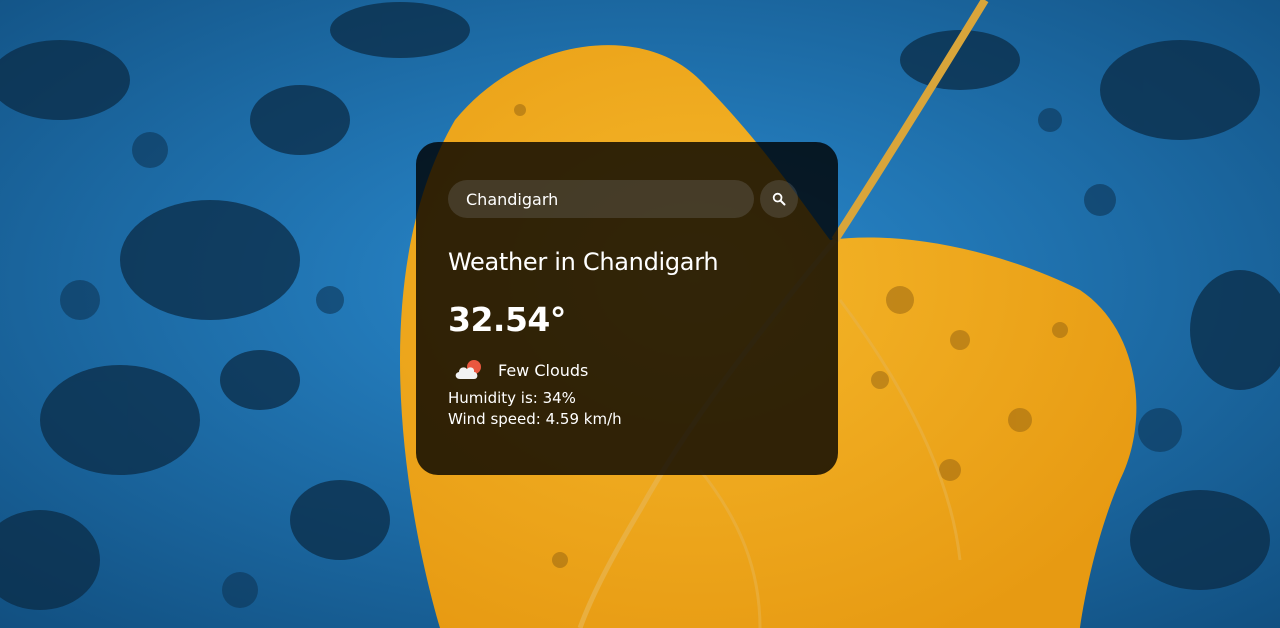 This screenshot has width=1280, height=628. Describe the element at coordinates (507, 319) in the screenshot. I see `temperature: 32.54°` at that location.